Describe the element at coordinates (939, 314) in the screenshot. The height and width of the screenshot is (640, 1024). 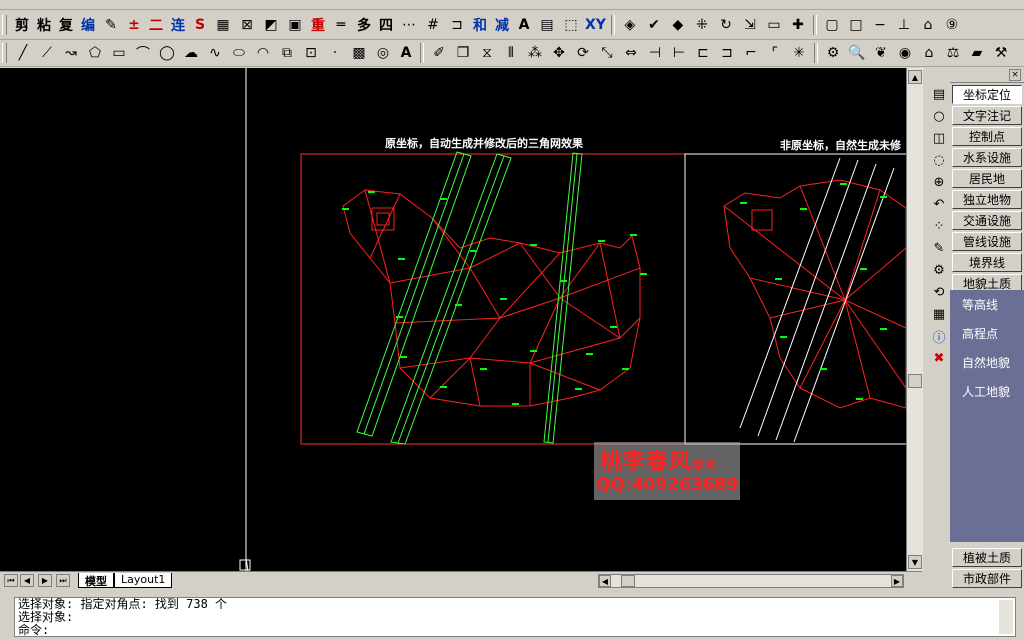
I see `calculator-icon: ▦` at that location.